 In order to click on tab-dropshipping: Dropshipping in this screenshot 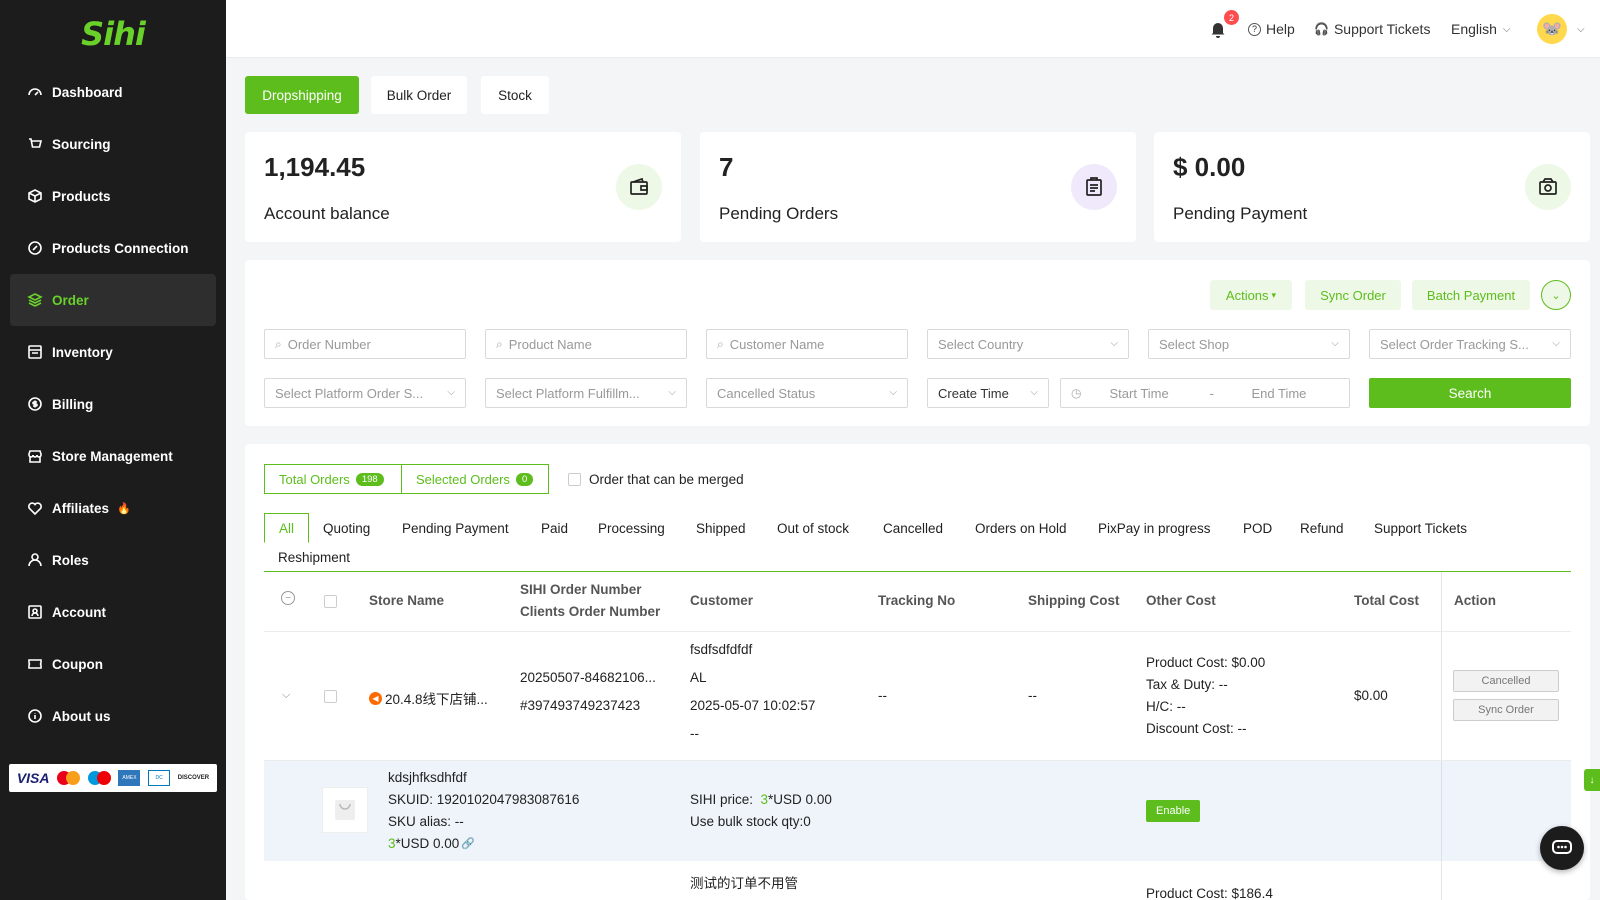, I will do `click(302, 95)`.